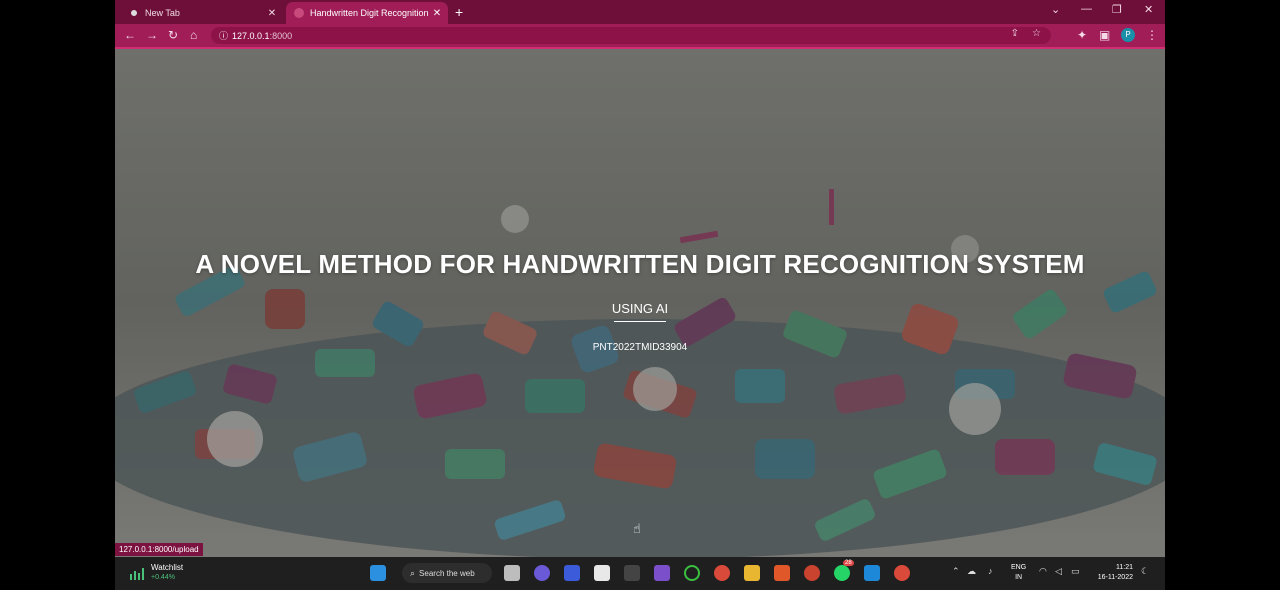  Describe the element at coordinates (413, 572) in the screenshot. I see `search-icon: ⌕` at that location.